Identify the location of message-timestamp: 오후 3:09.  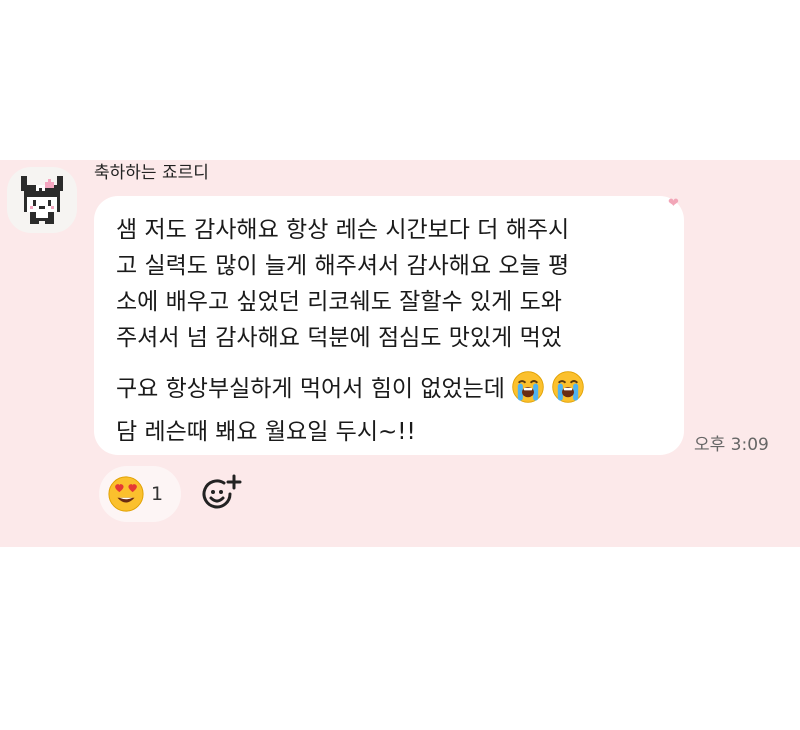
(731, 445).